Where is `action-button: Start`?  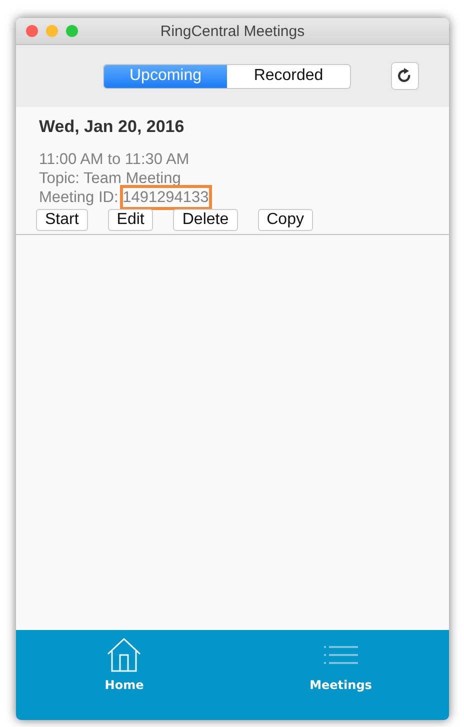
action-button: Start is located at coordinates (62, 220).